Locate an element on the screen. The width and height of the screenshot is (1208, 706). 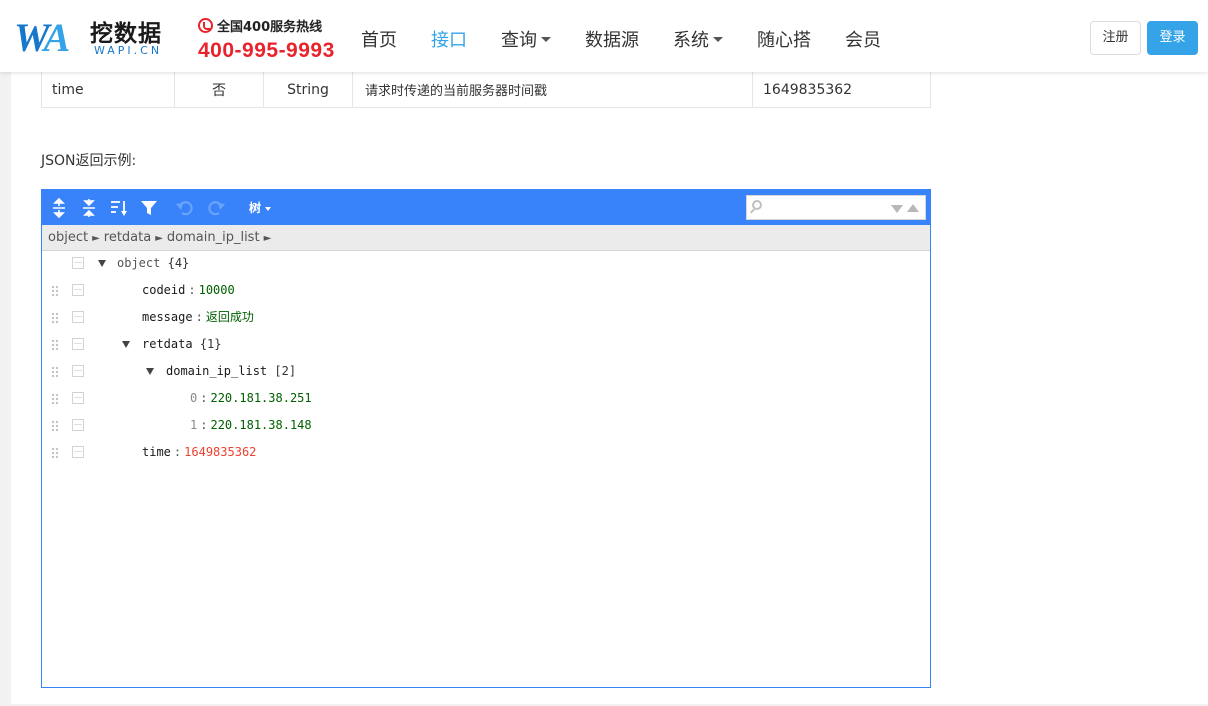
tree-row-ip-0: 0:220.181.38.251 is located at coordinates (486, 399).